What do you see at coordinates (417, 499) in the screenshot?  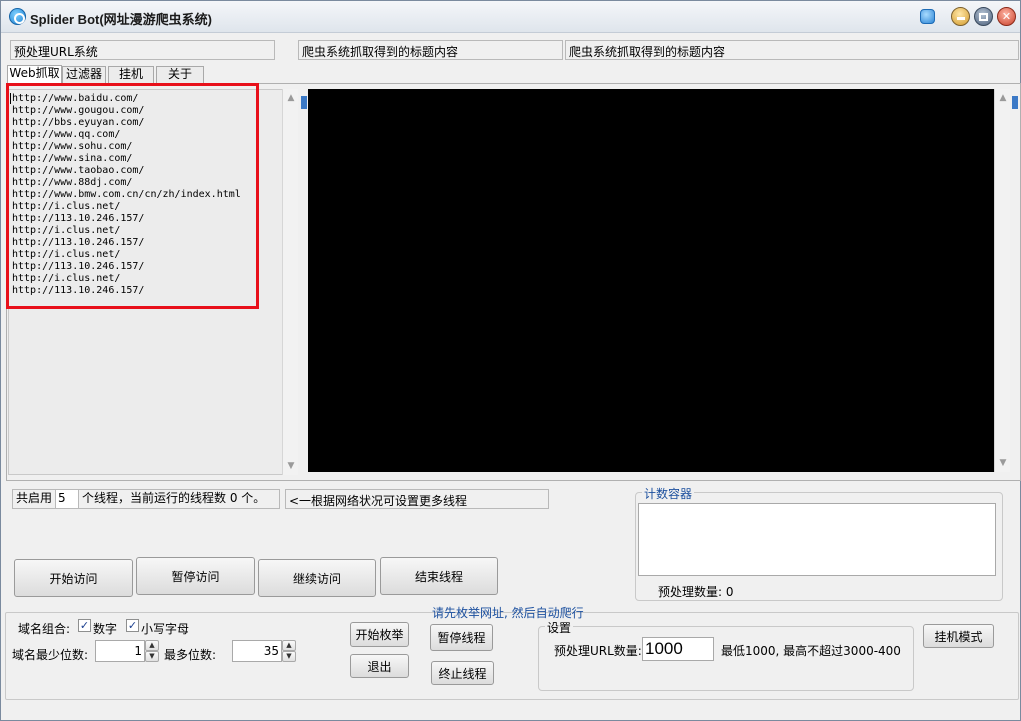 I see `thread-hint-text: <一根据网络状况可设置更多线程` at bounding box center [417, 499].